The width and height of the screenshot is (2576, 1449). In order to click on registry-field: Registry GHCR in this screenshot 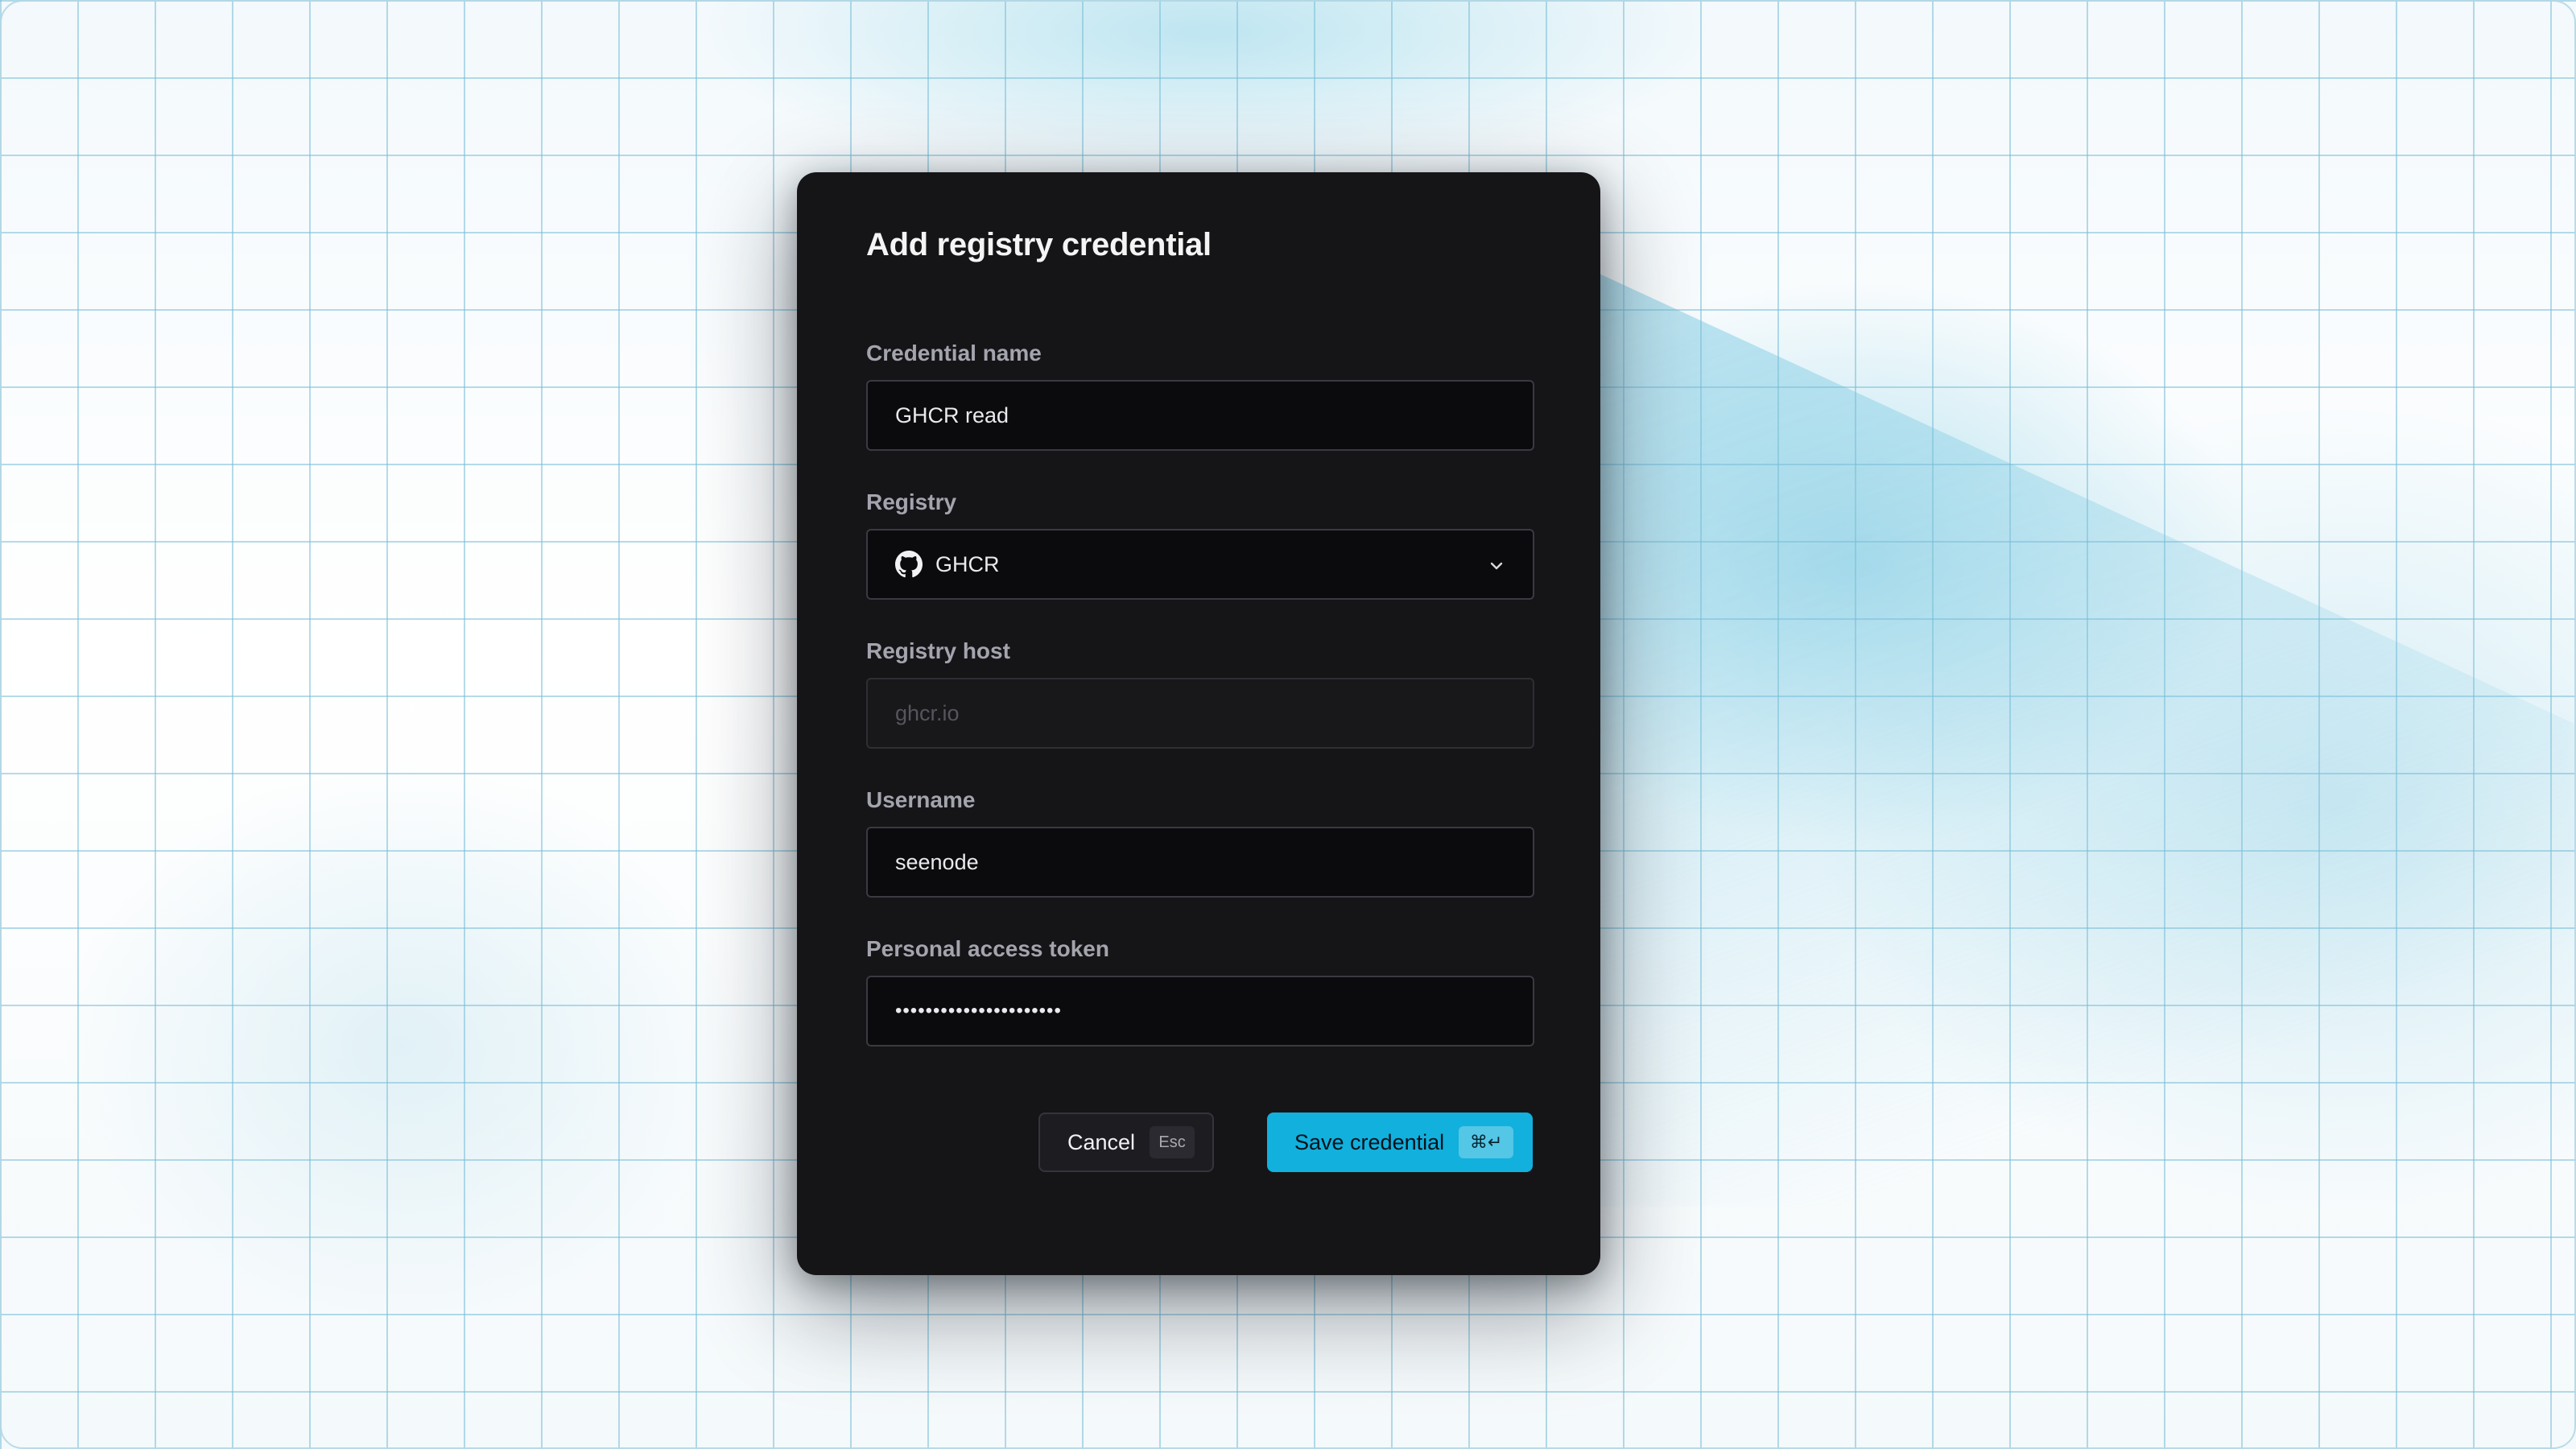, I will do `click(1200, 544)`.